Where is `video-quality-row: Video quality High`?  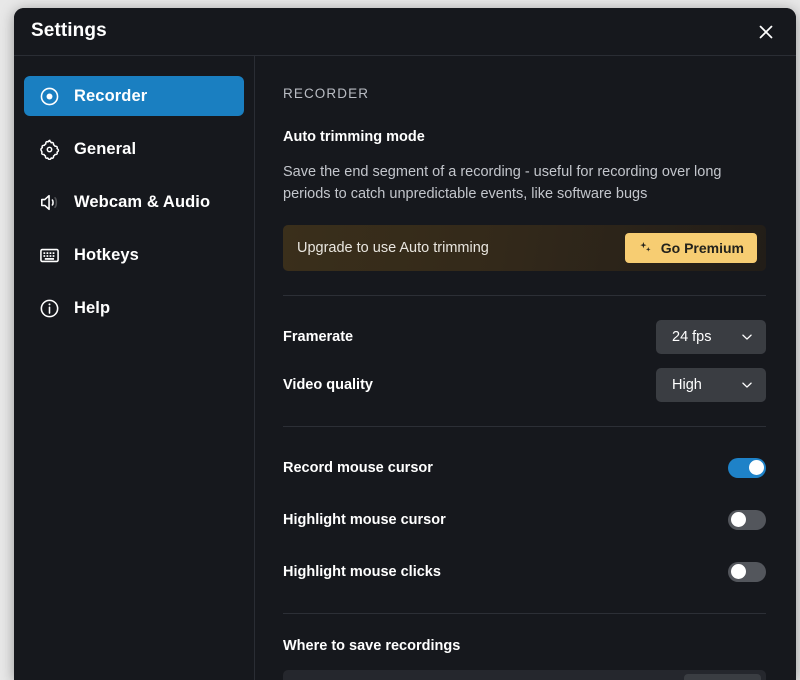
video-quality-row: Video quality High is located at coordinates (524, 384).